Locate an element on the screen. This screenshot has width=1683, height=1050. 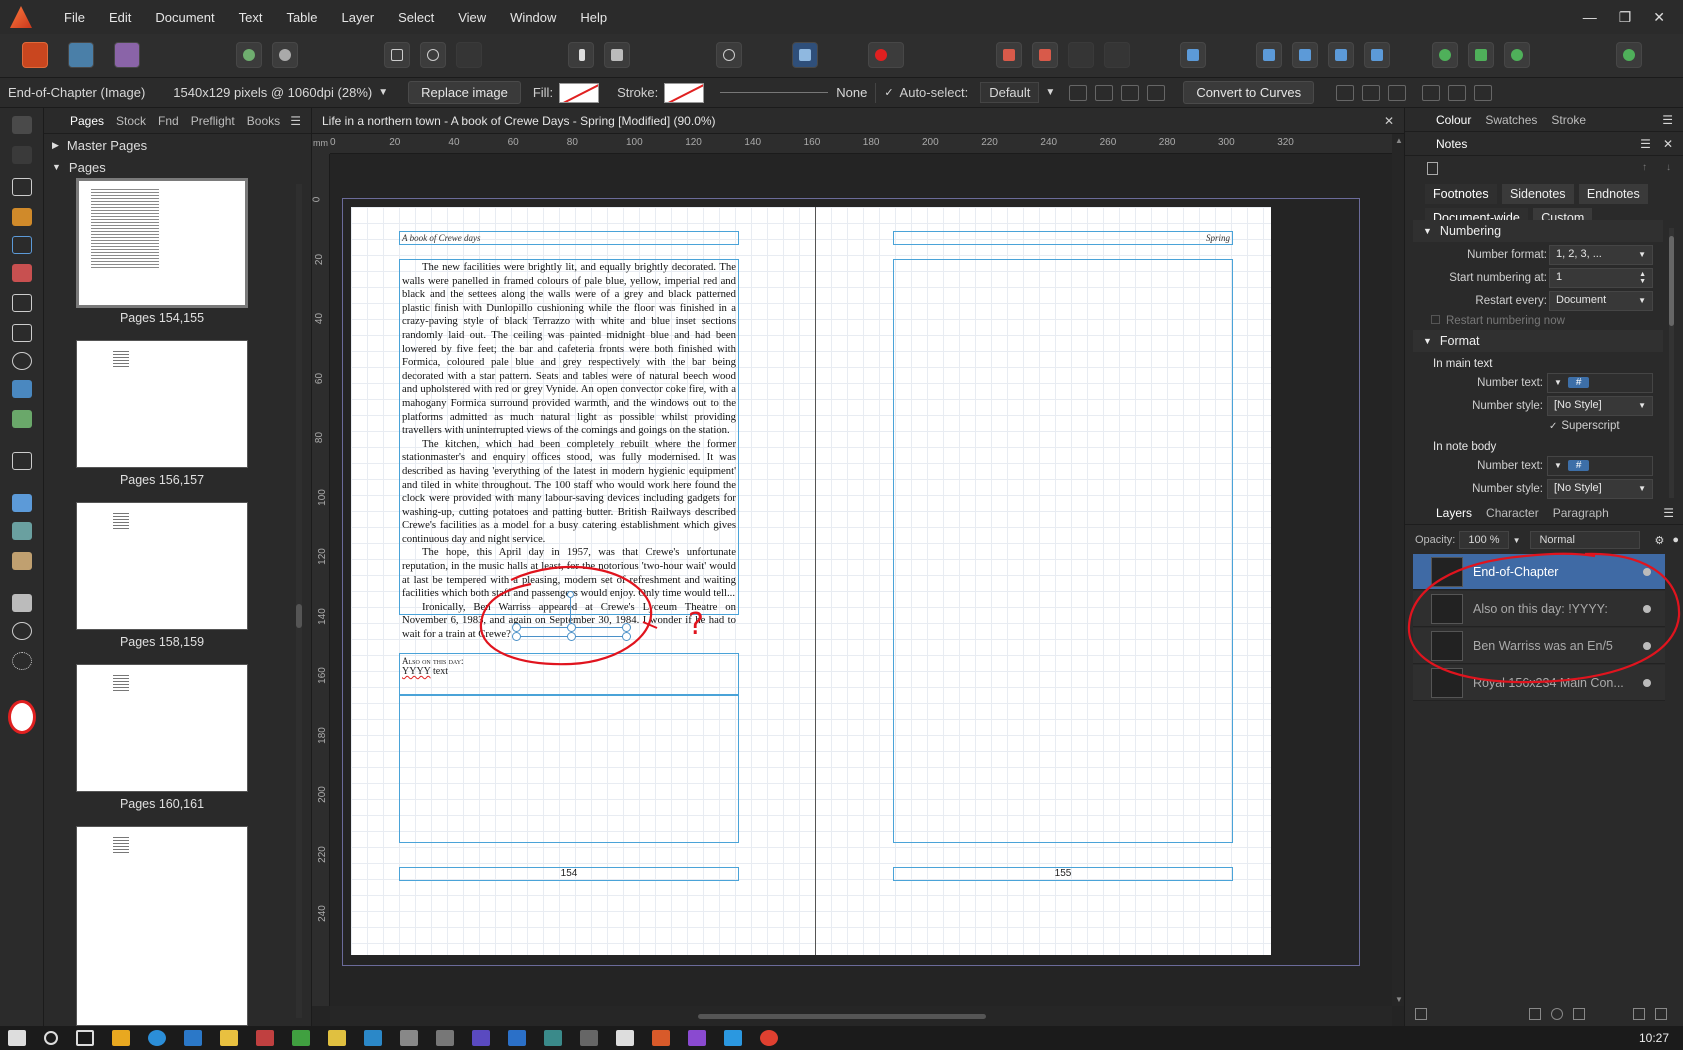
text-frame-icon is located at coordinates (805, 55).